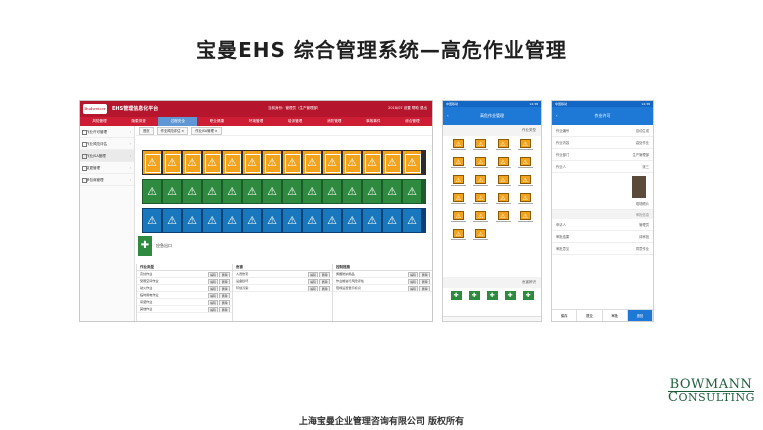 Image resolution: width=763 pixels, height=430 pixels. Describe the element at coordinates (602, 249) in the screenshot. I see `form-row: 审批意见 同意作业` at that location.